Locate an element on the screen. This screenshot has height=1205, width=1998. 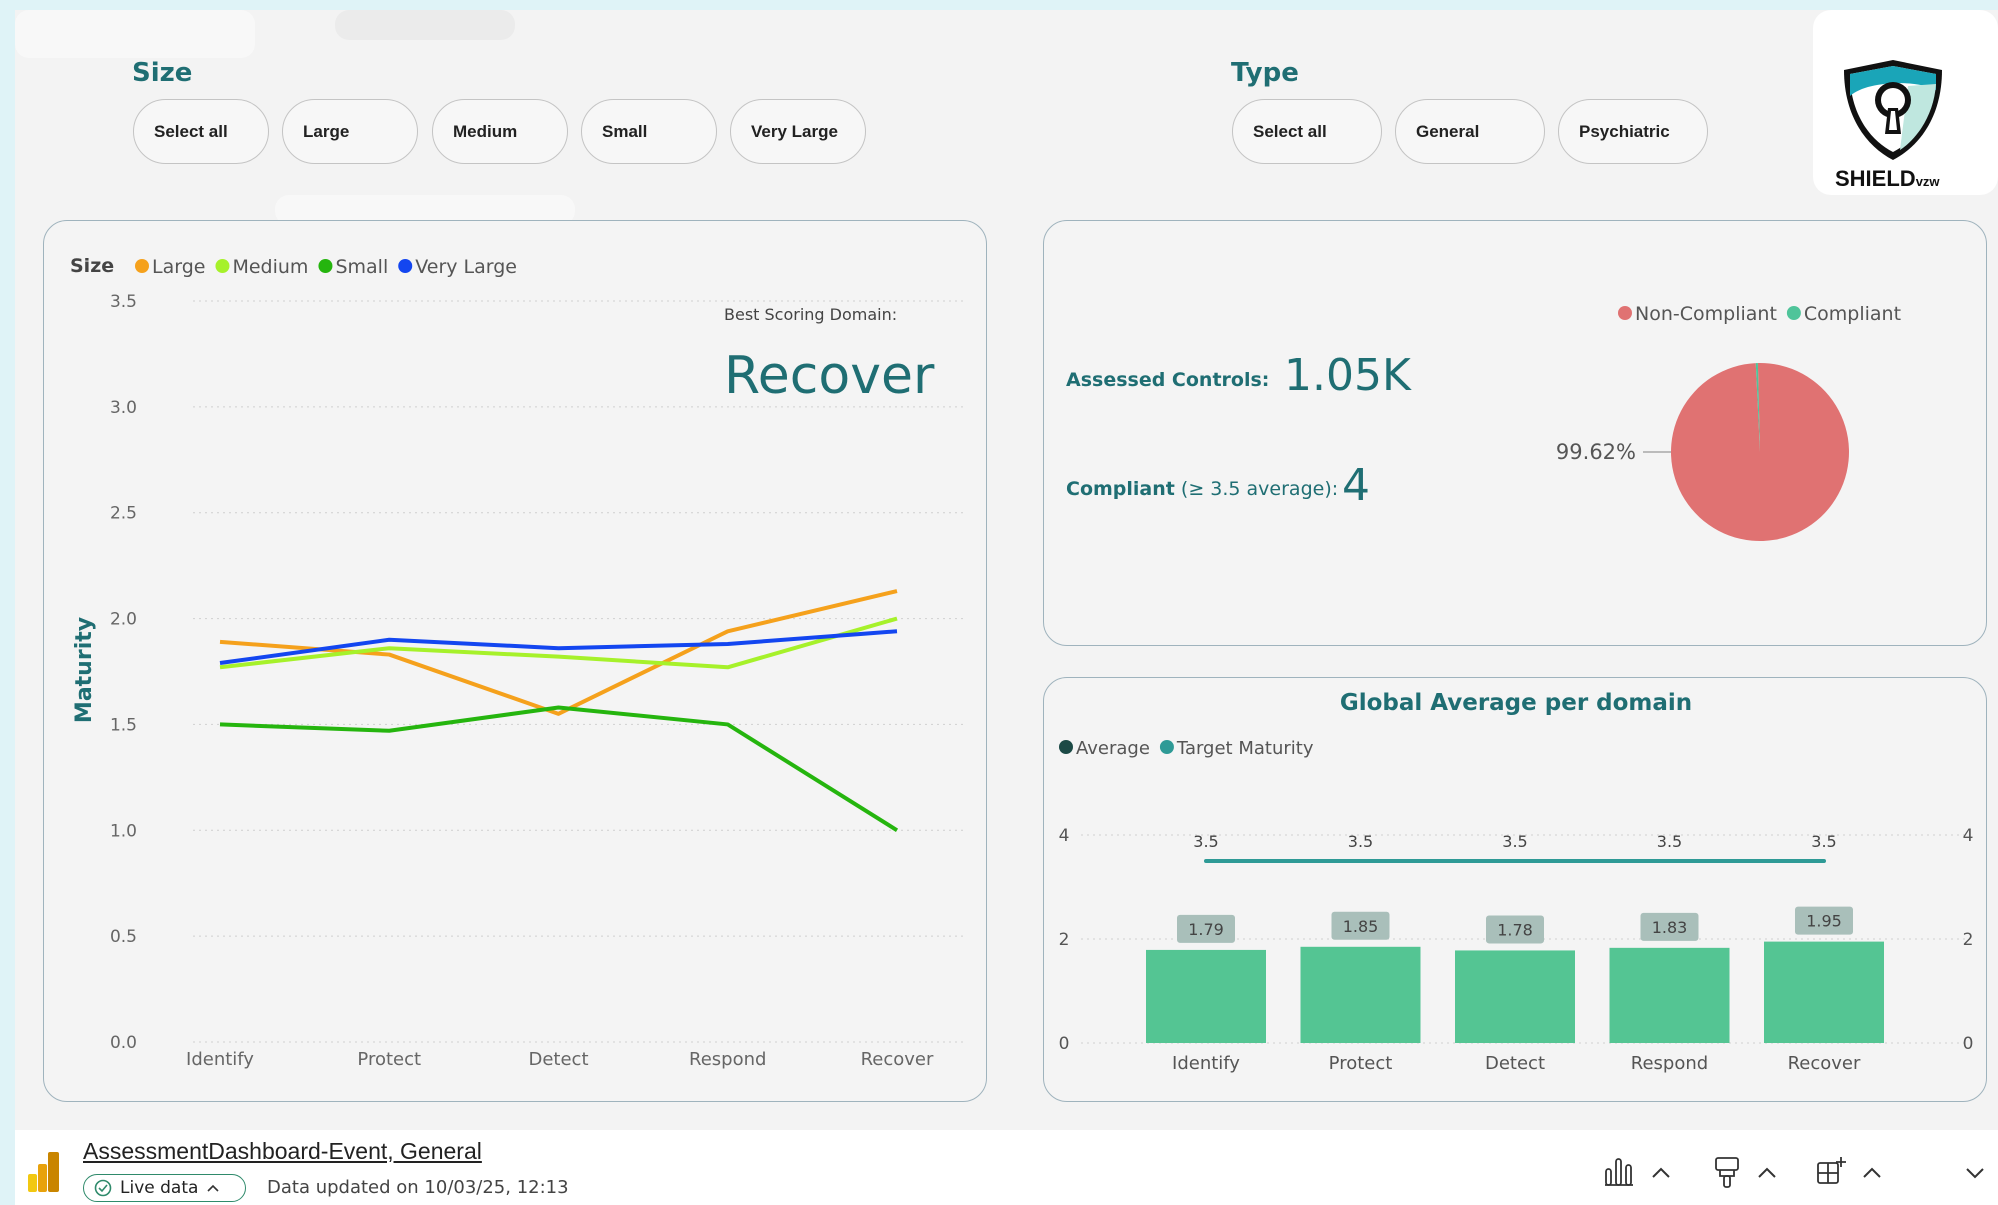
add-visual-icon is located at coordinates (1831, 1171).